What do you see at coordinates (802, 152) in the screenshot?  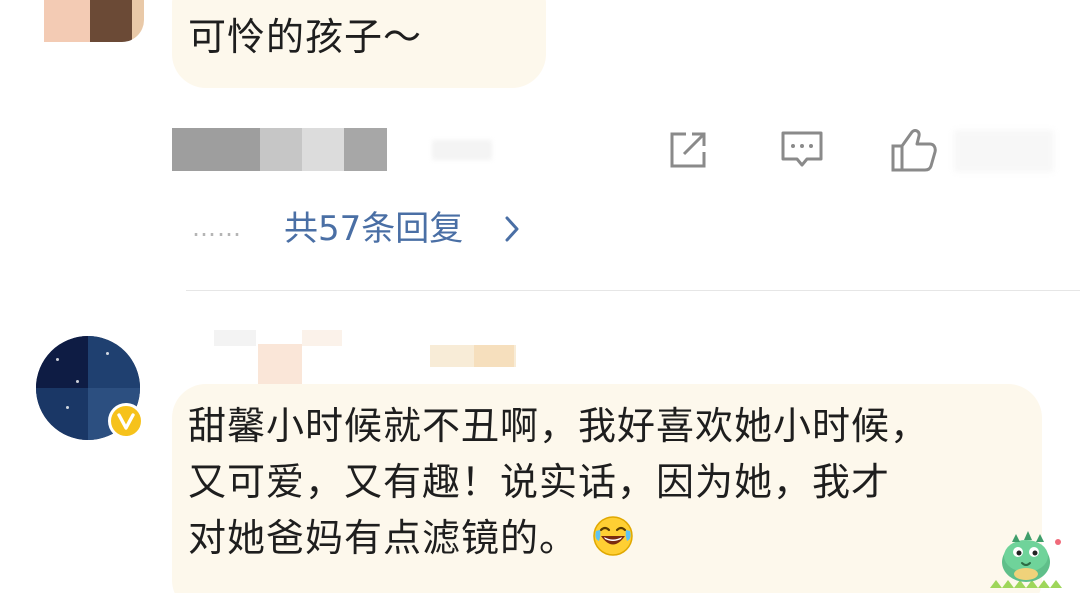 I see `comment-icon` at bounding box center [802, 152].